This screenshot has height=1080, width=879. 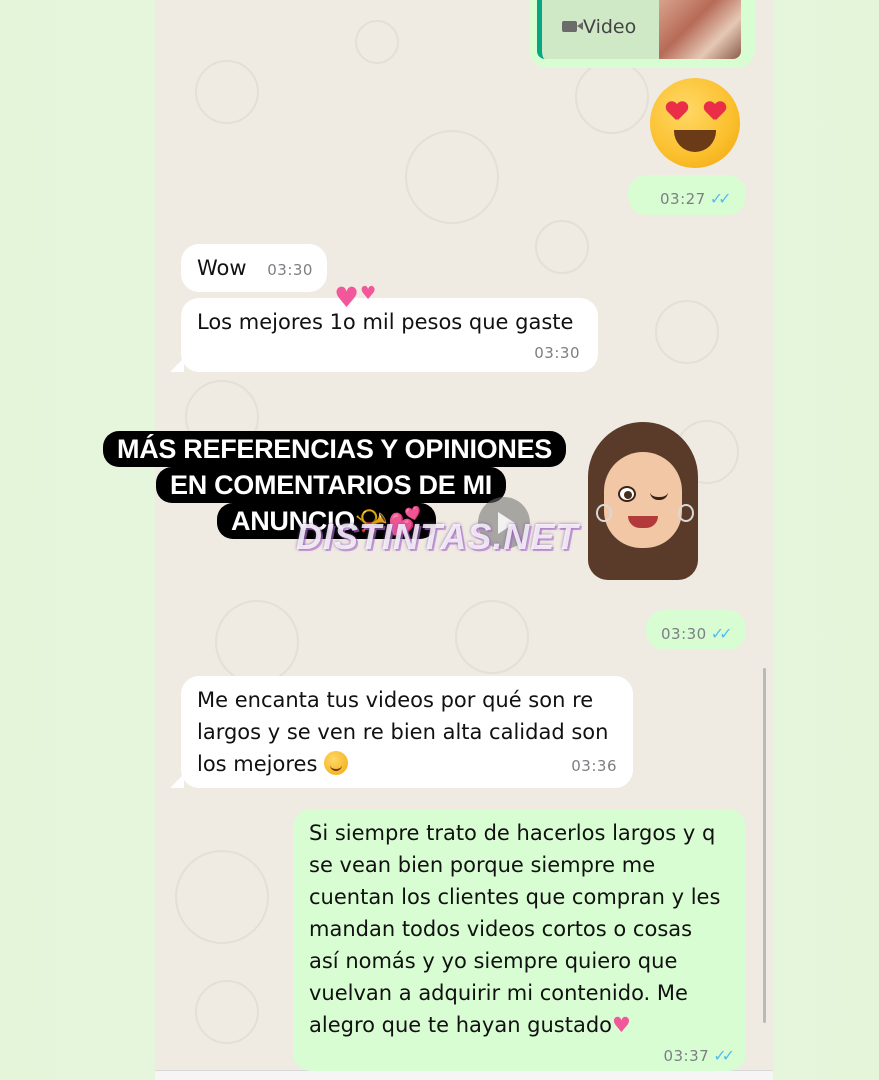 I want to click on message-bubble-out: 03:27 ✓✓, so click(x=687, y=195).